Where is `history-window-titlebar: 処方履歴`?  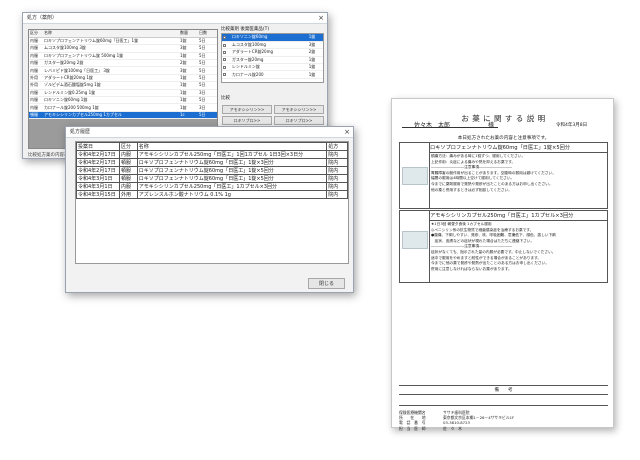 history-window-titlebar: 処方履歴 is located at coordinates (209, 132).